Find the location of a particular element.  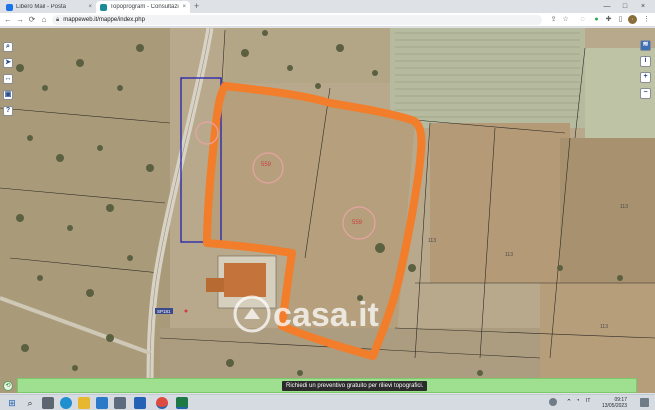

tab-topoprogram: Topoprogram - Consultazione c… × is located at coordinates (143, 7).